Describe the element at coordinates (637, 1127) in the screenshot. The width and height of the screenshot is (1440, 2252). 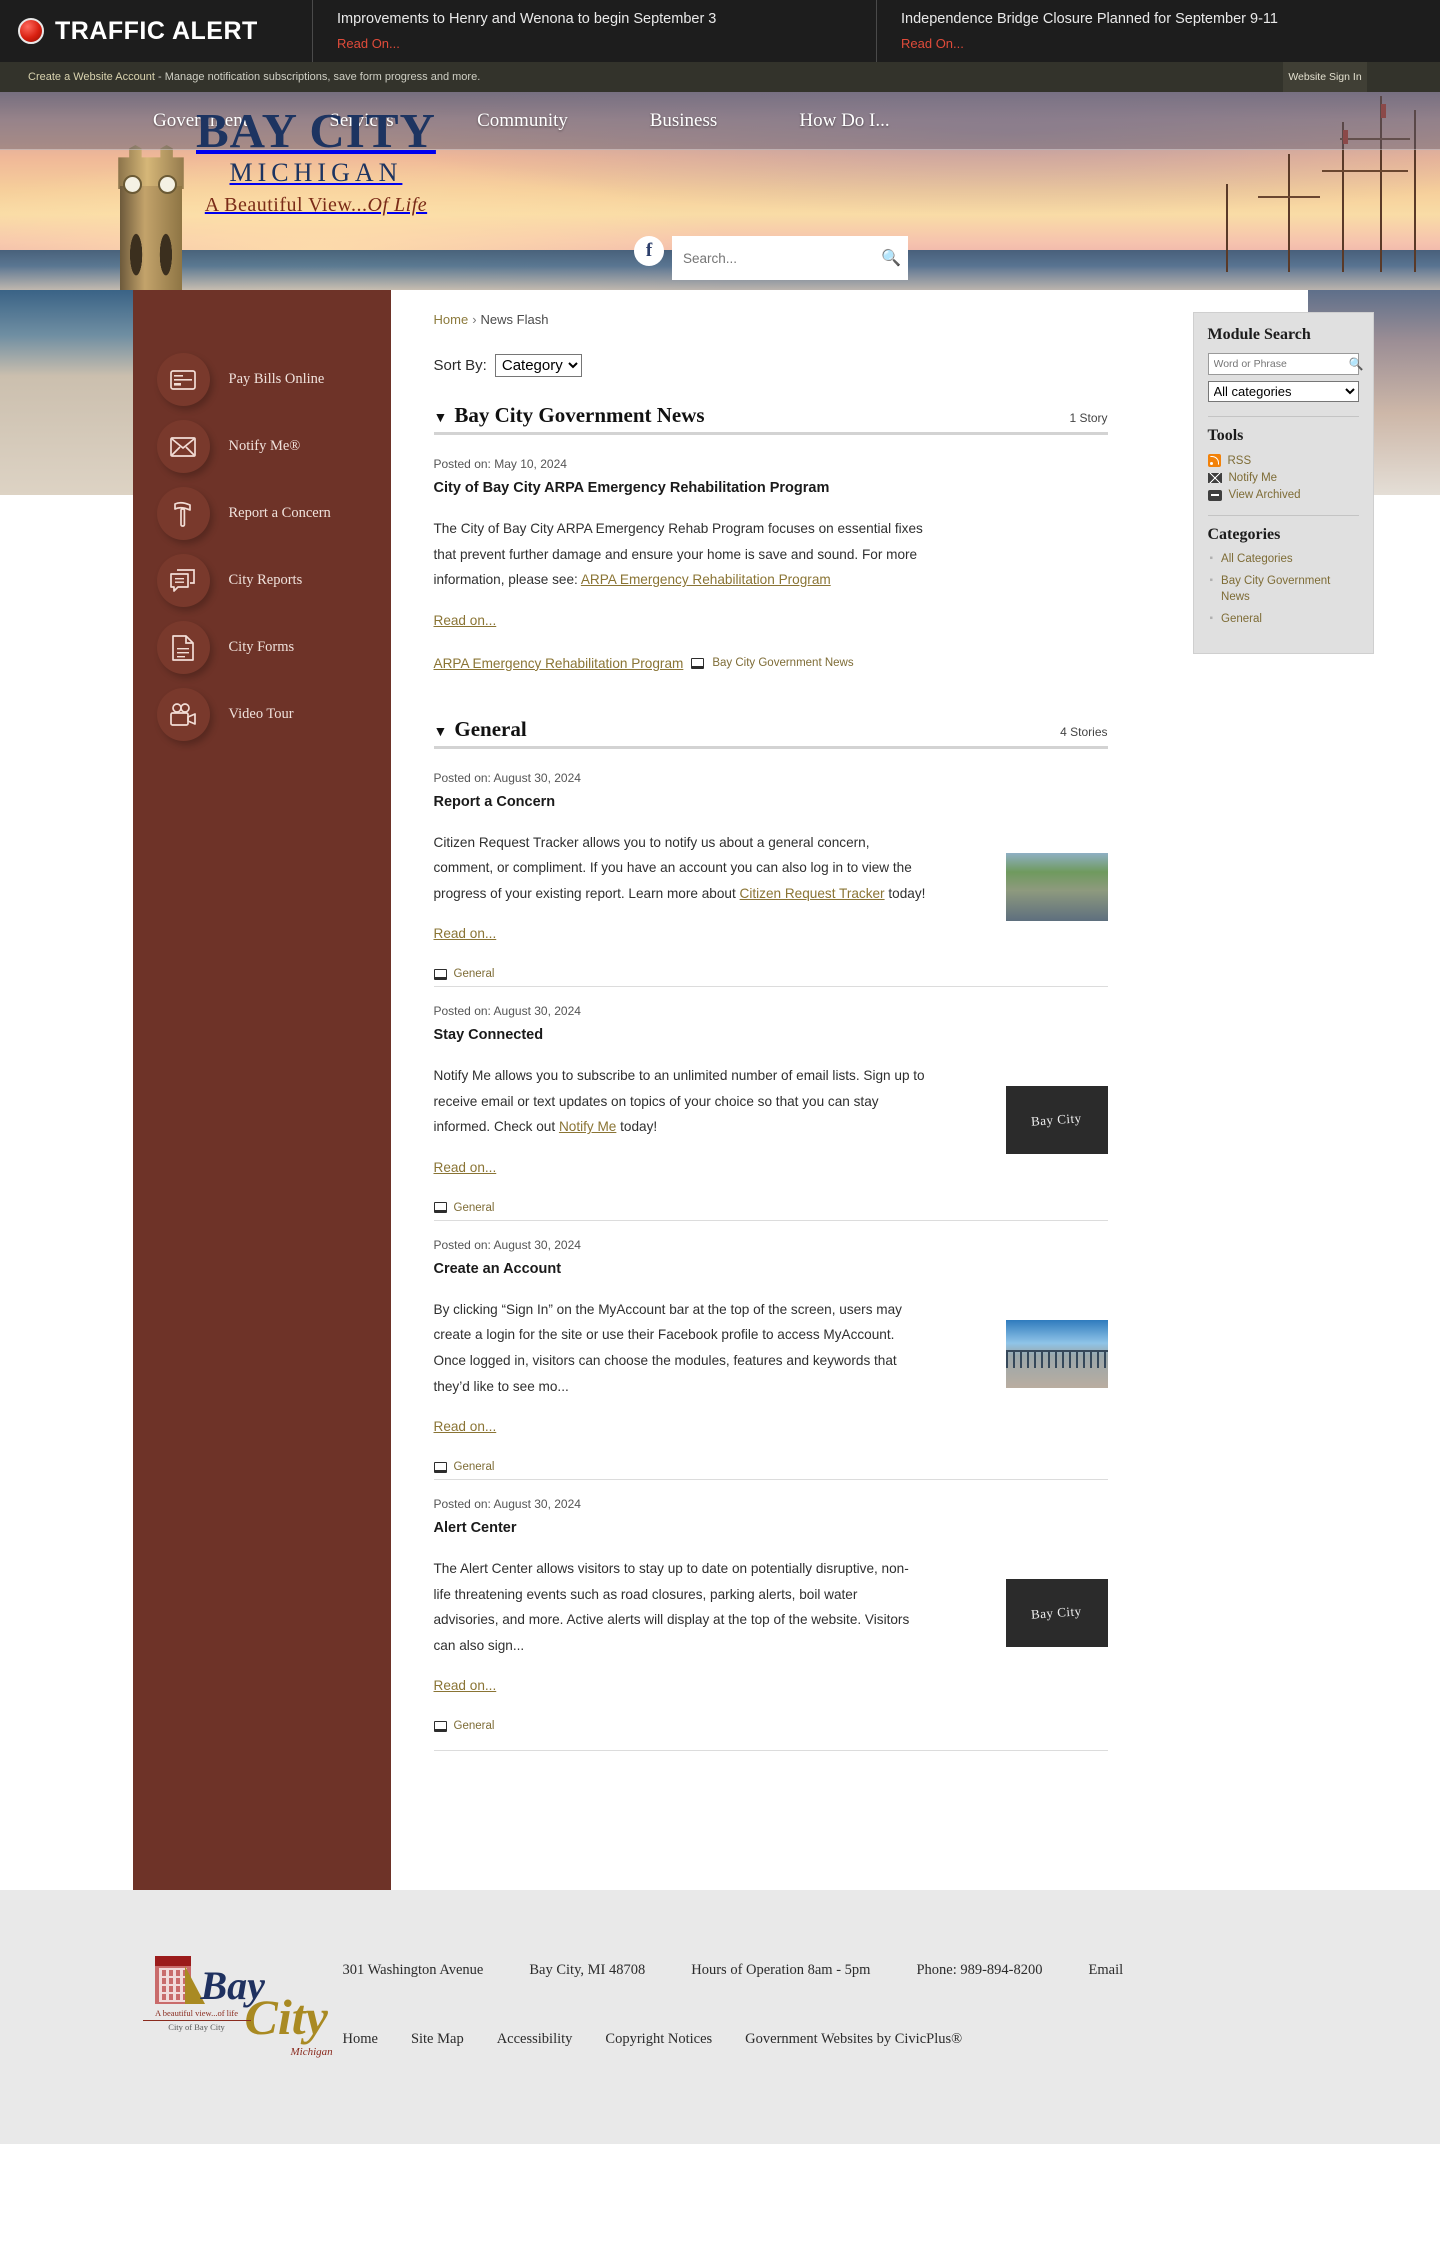
I see `story-body-text-2: today!` at that location.